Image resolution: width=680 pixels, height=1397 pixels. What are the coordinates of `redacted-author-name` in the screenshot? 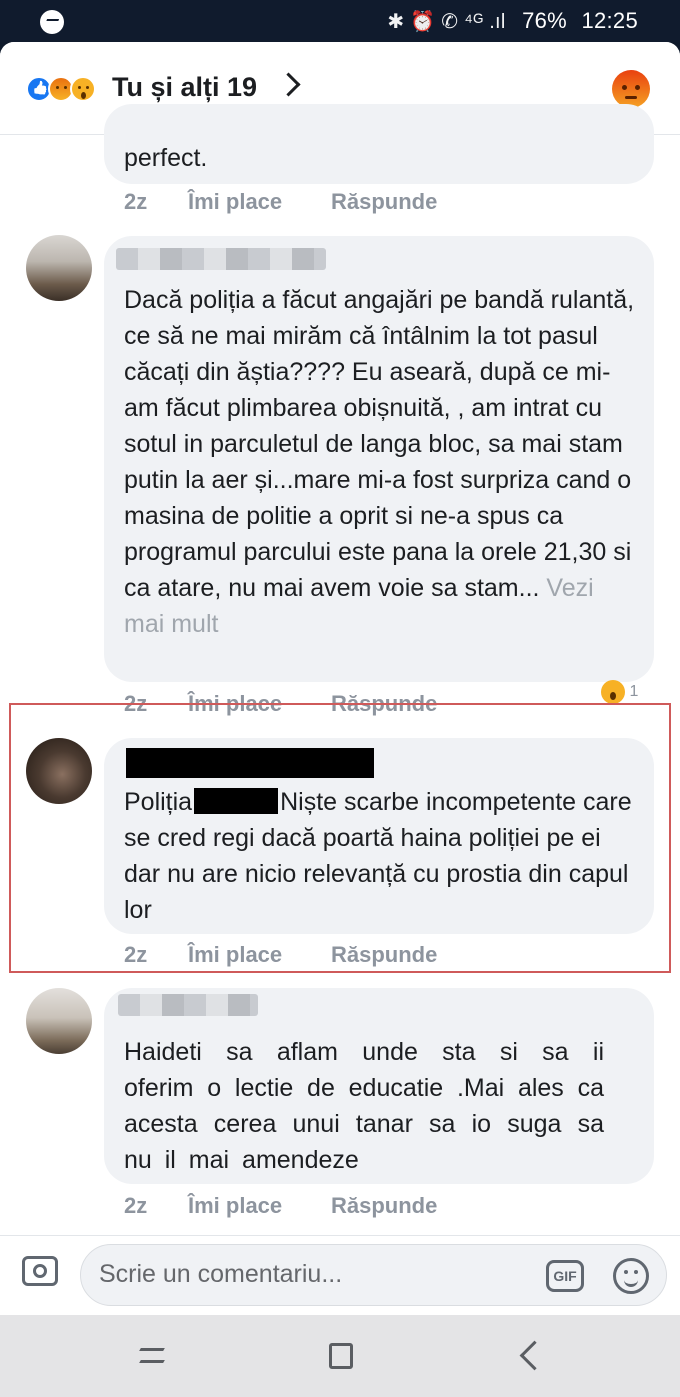 It's located at (250, 763).